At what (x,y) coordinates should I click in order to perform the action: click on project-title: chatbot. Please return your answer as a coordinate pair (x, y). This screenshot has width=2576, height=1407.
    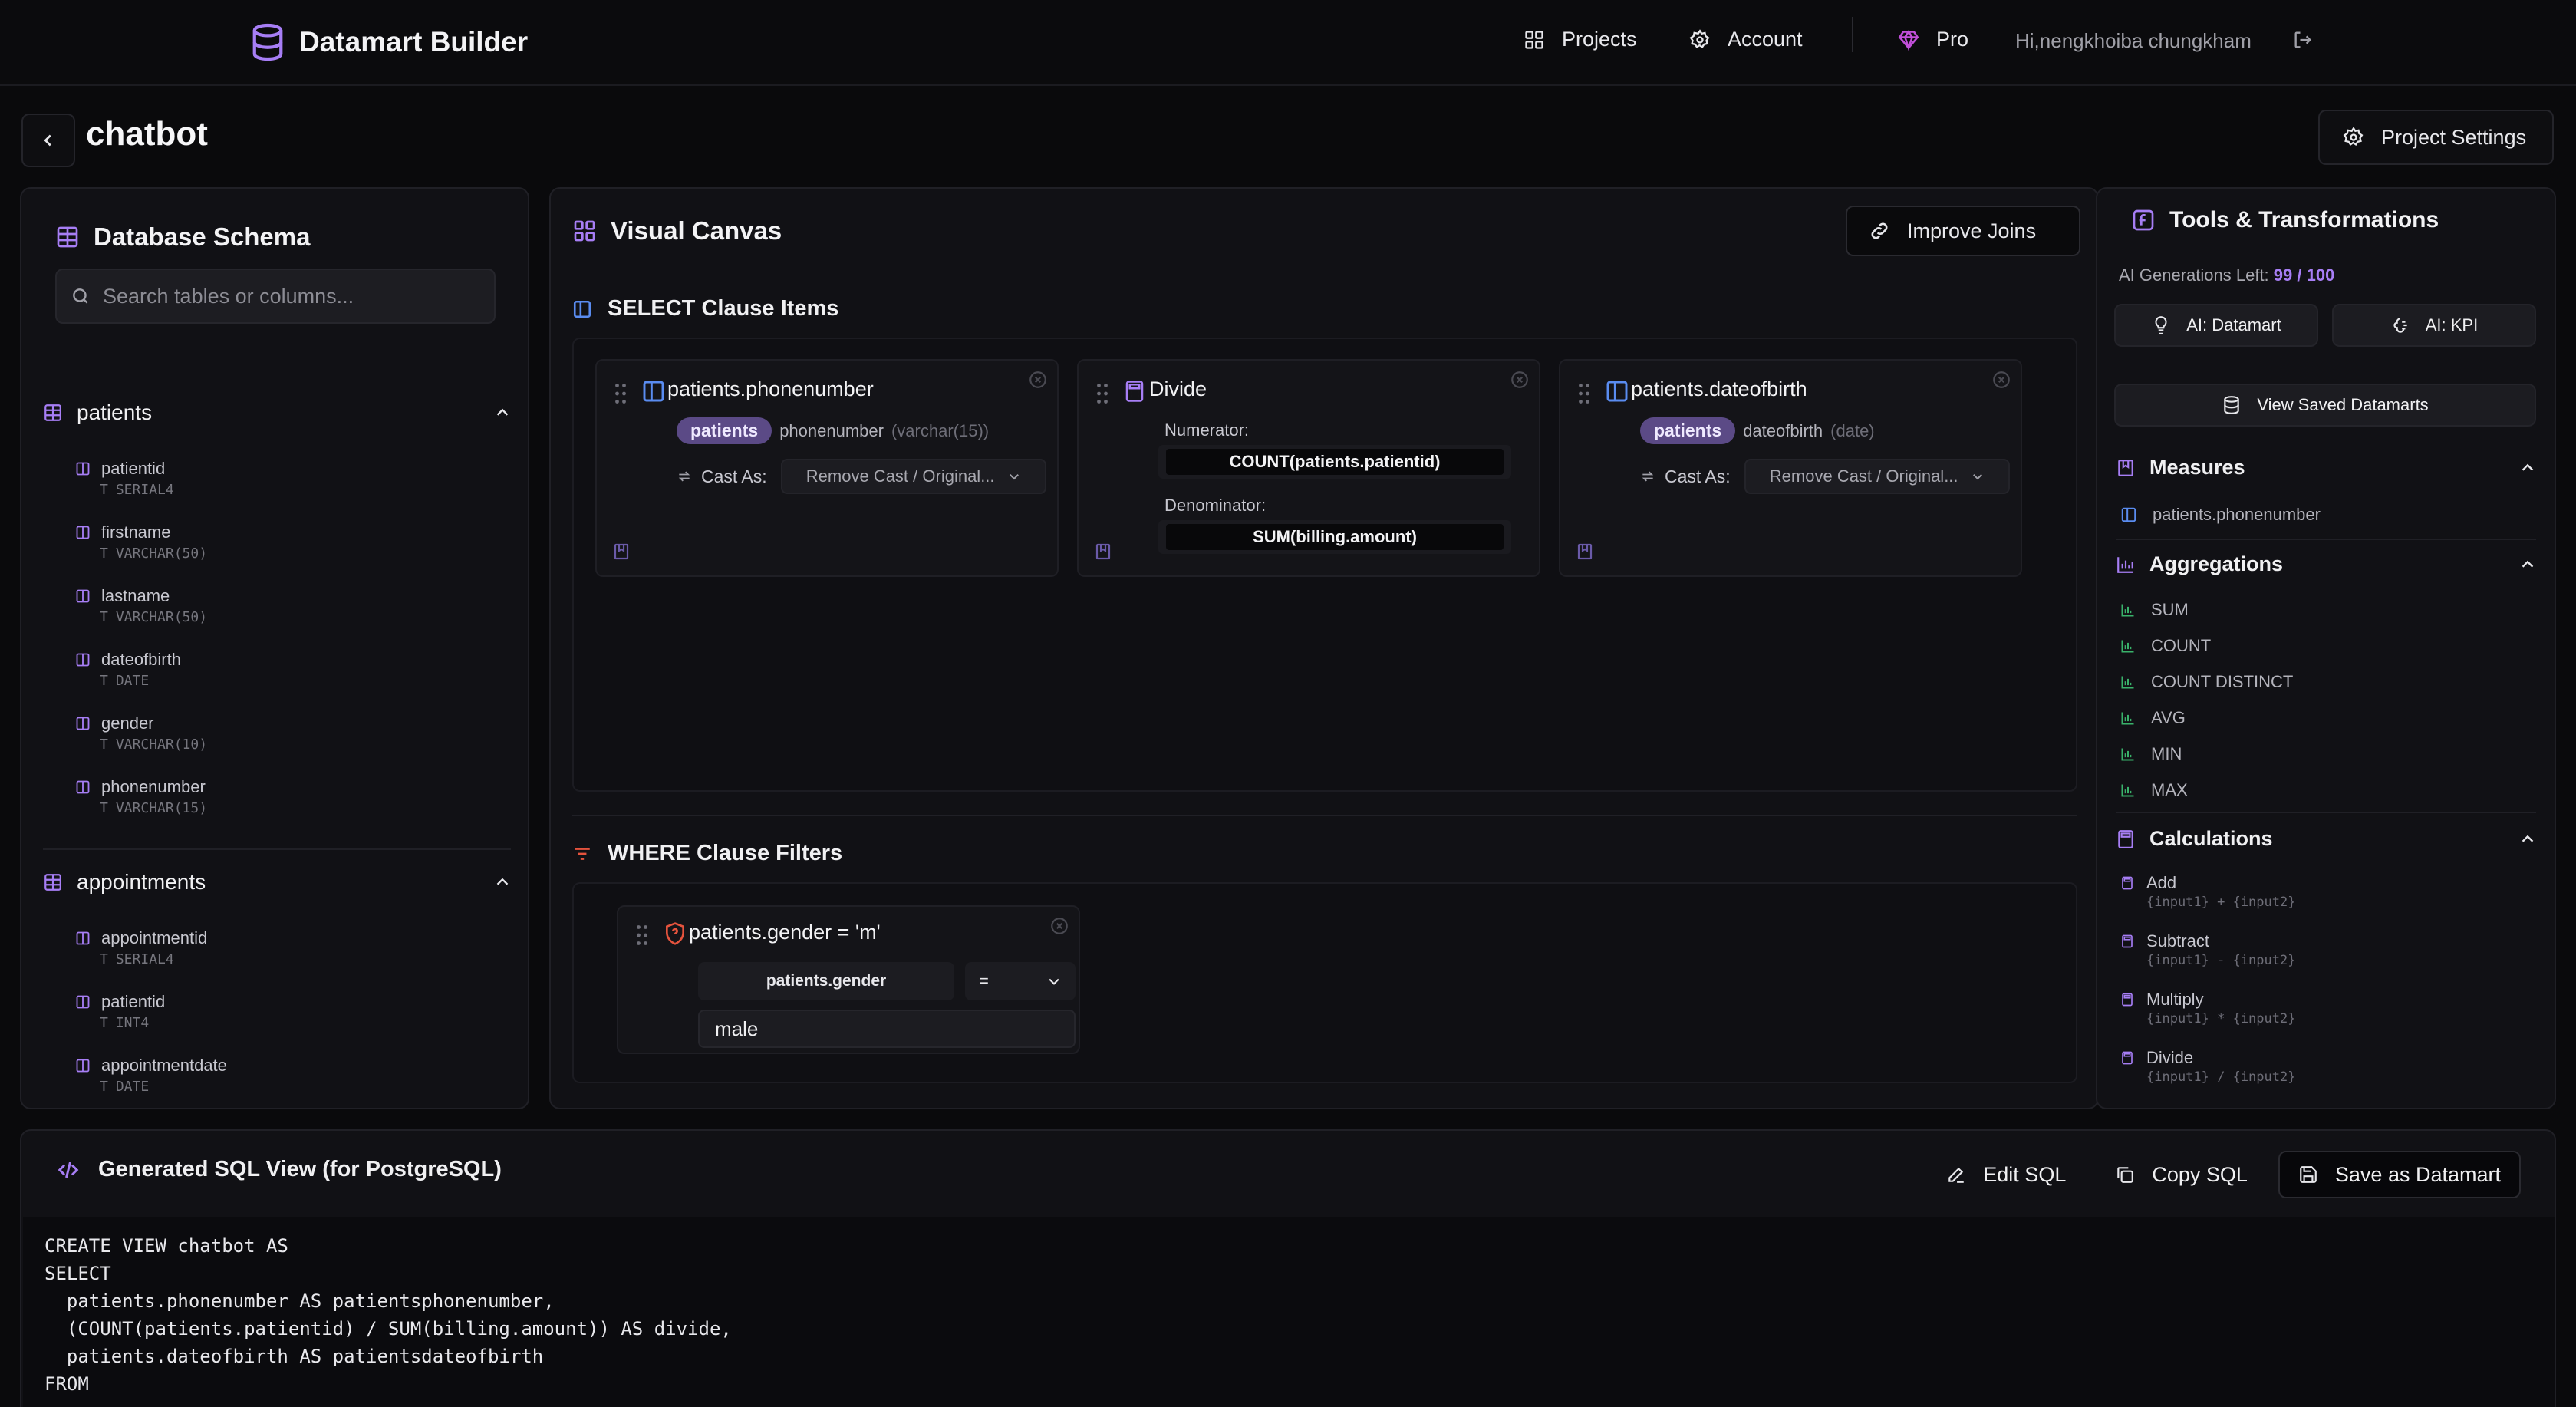
    Looking at the image, I should click on (147, 134).